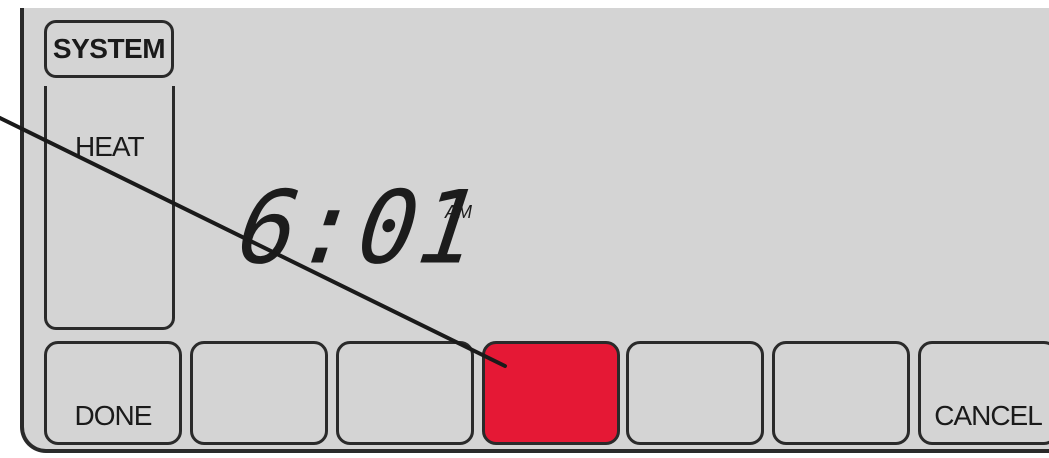  What do you see at coordinates (551, 393) in the screenshot?
I see `softkey-4-highlighted` at bounding box center [551, 393].